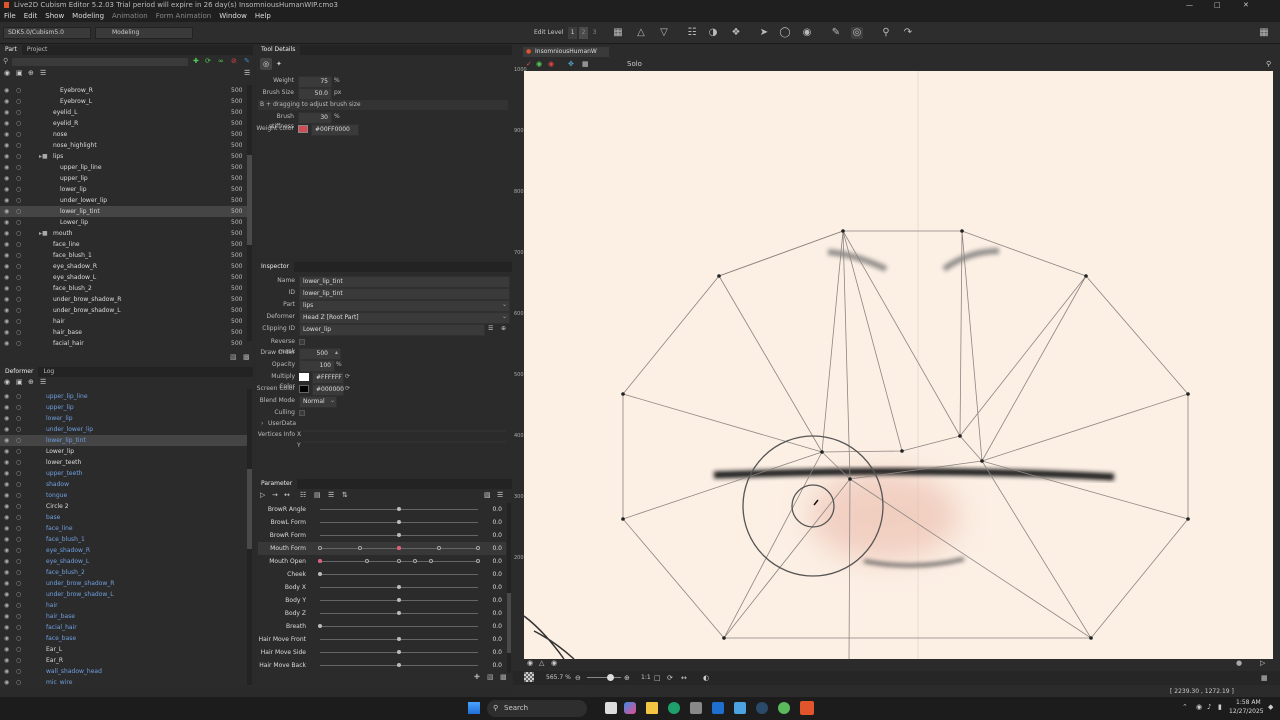  I want to click on part-row: ◉ ○ nose 500, so click(123, 134).